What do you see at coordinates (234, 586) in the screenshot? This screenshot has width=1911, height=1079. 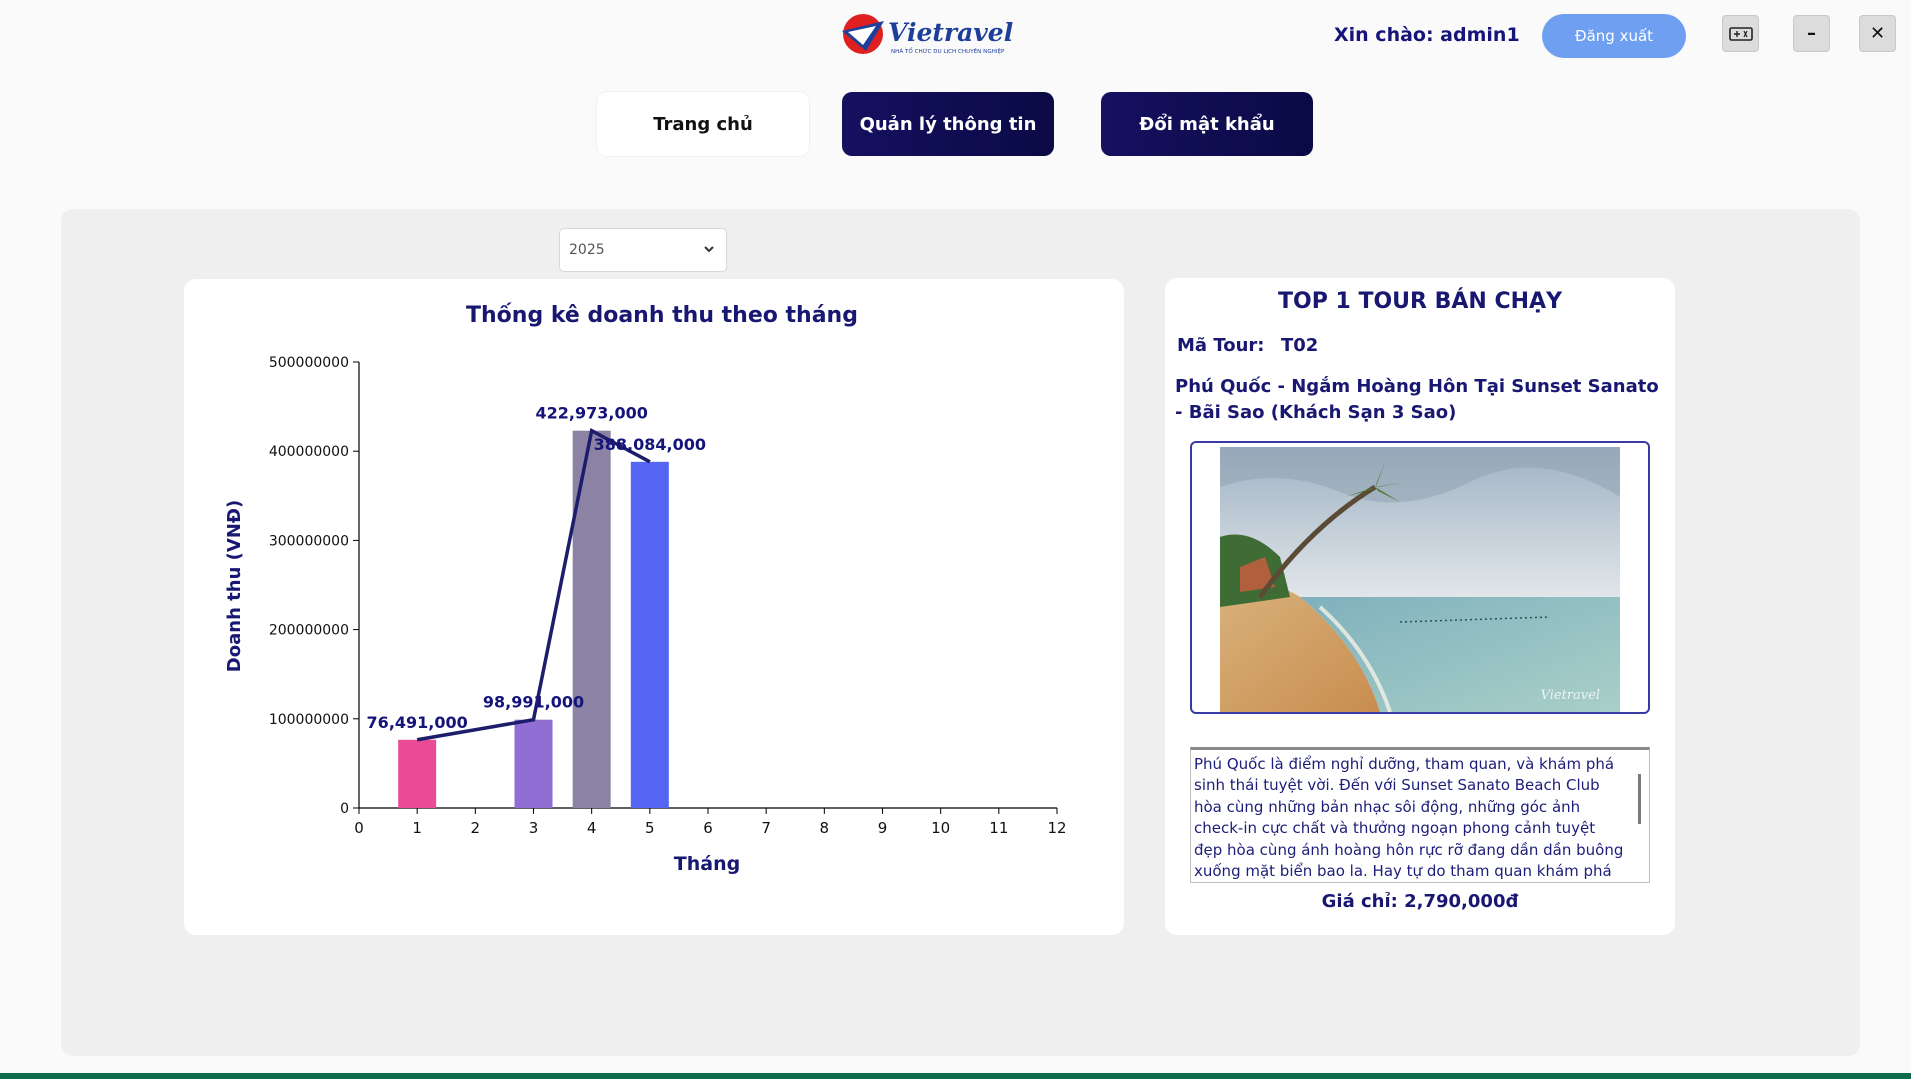 I see `chart-y-label: Doanh thu (VNĐ)` at bounding box center [234, 586].